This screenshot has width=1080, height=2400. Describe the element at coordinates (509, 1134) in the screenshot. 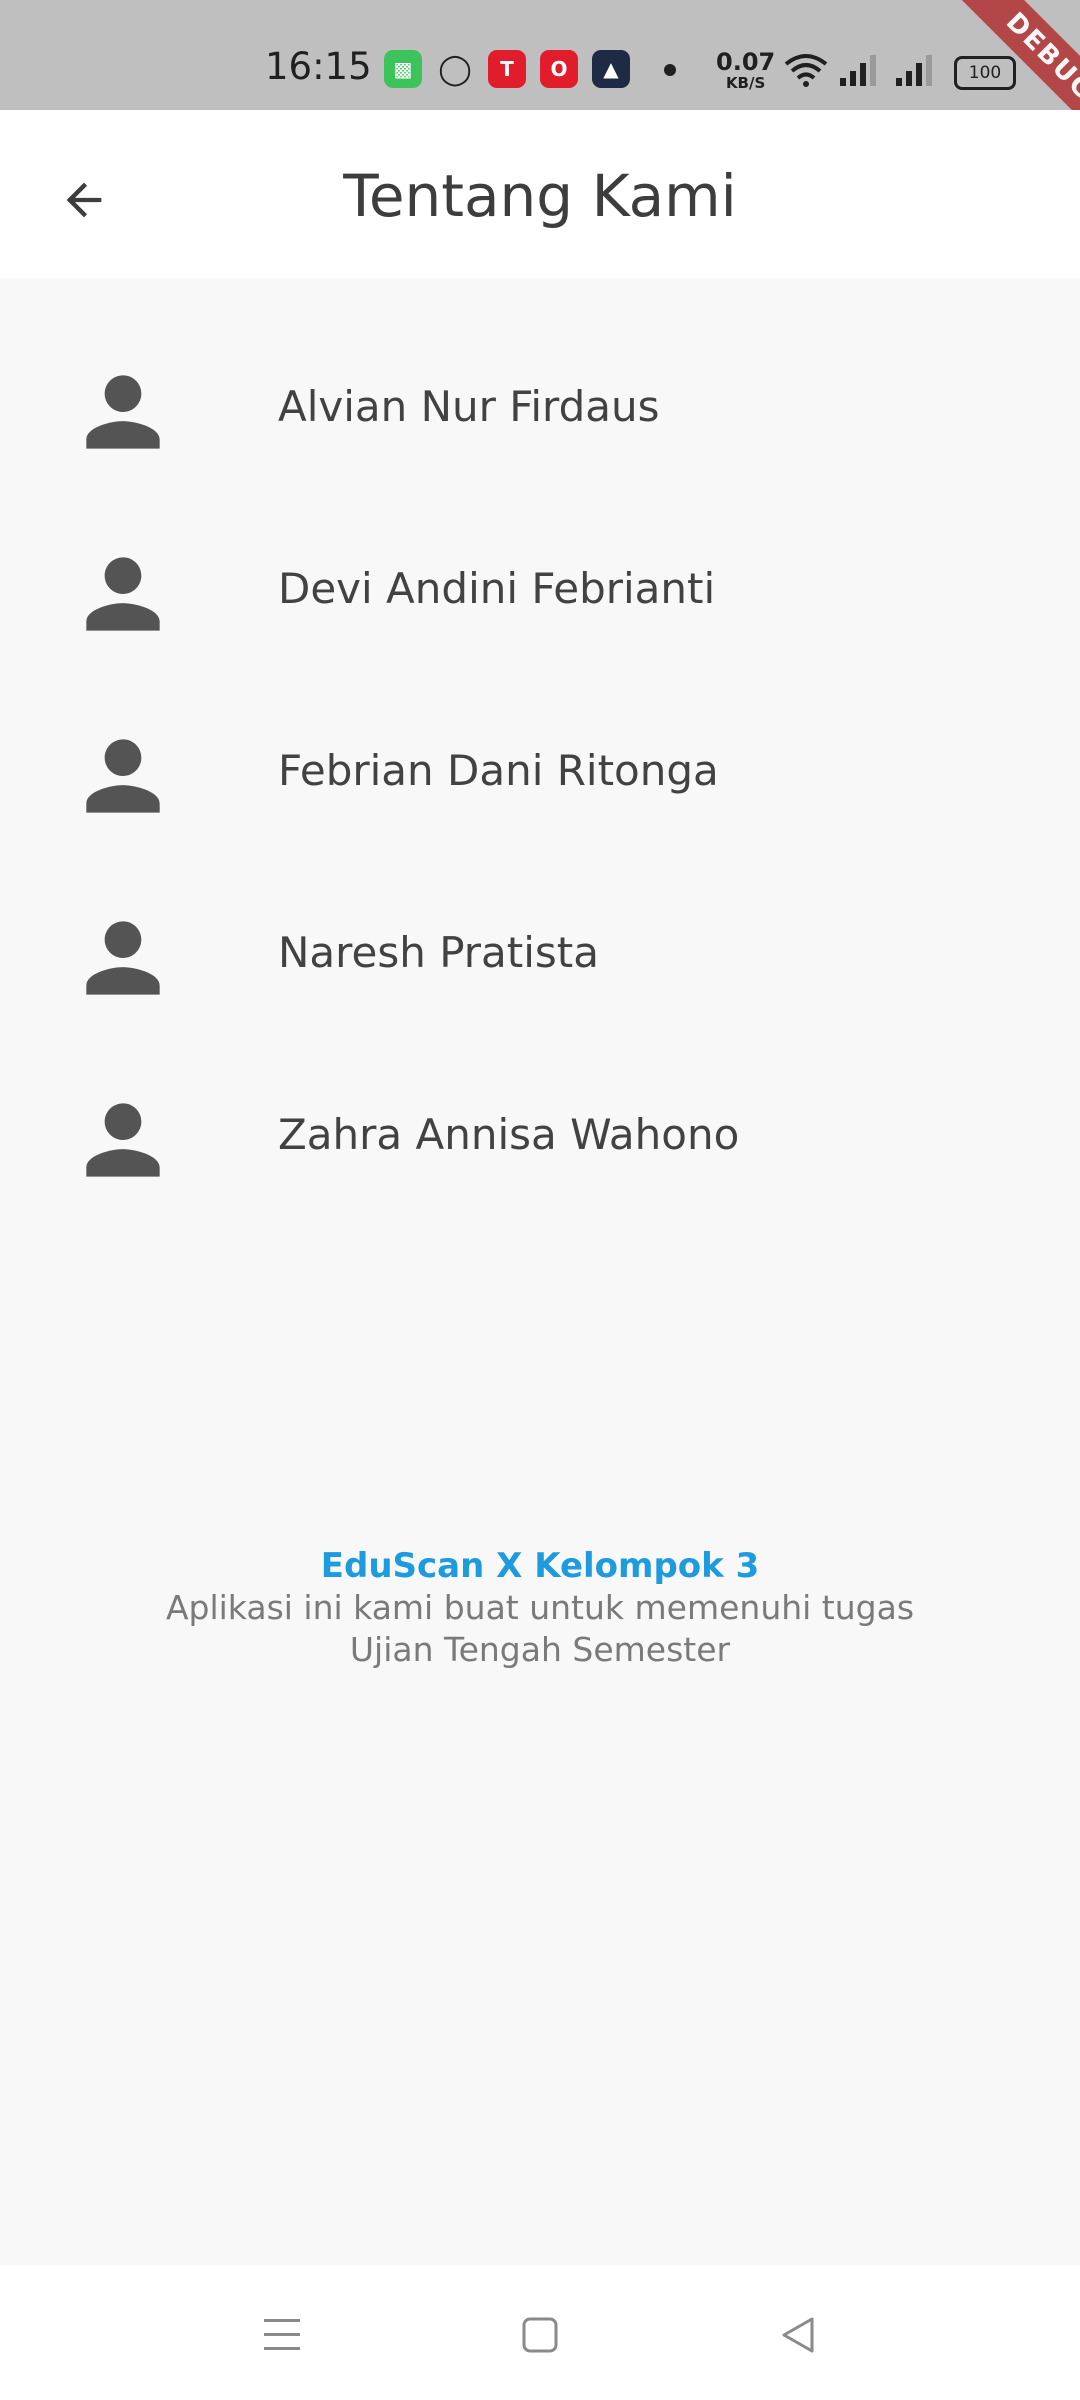

I see `member-name: Zahra Annisa Wahono` at that location.